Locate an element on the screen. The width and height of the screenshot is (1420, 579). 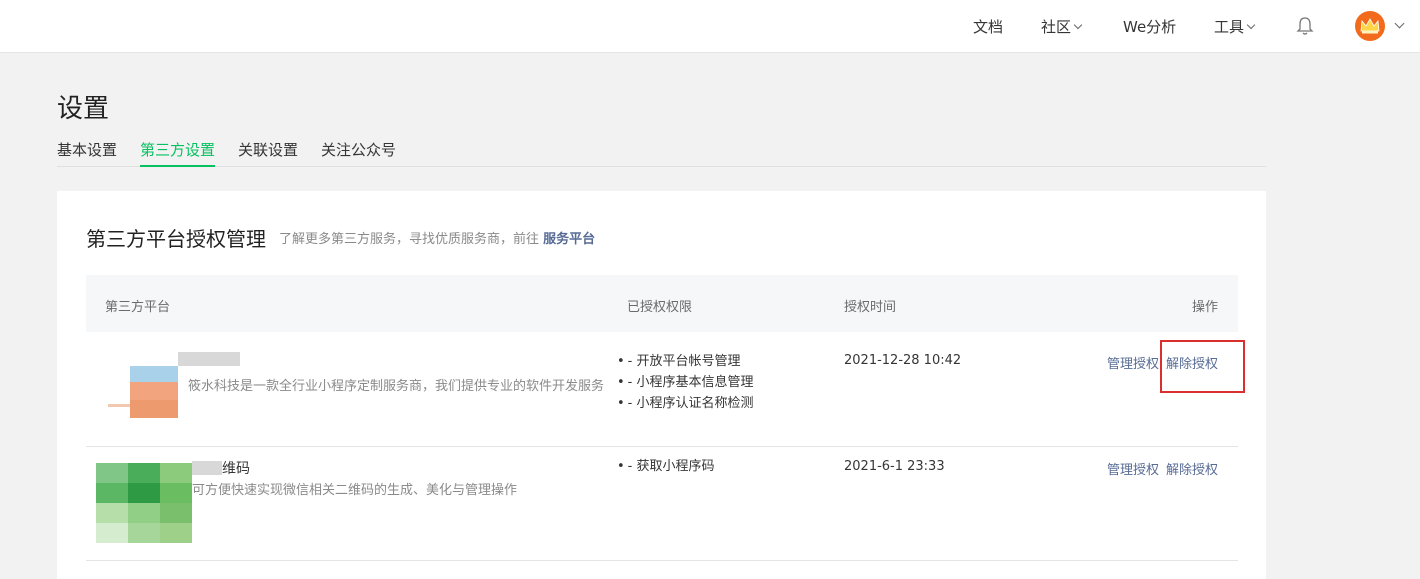
platform-description: 可方便快速实现微信相关二维码的生成、美化与管理操作 is located at coordinates (355, 490).